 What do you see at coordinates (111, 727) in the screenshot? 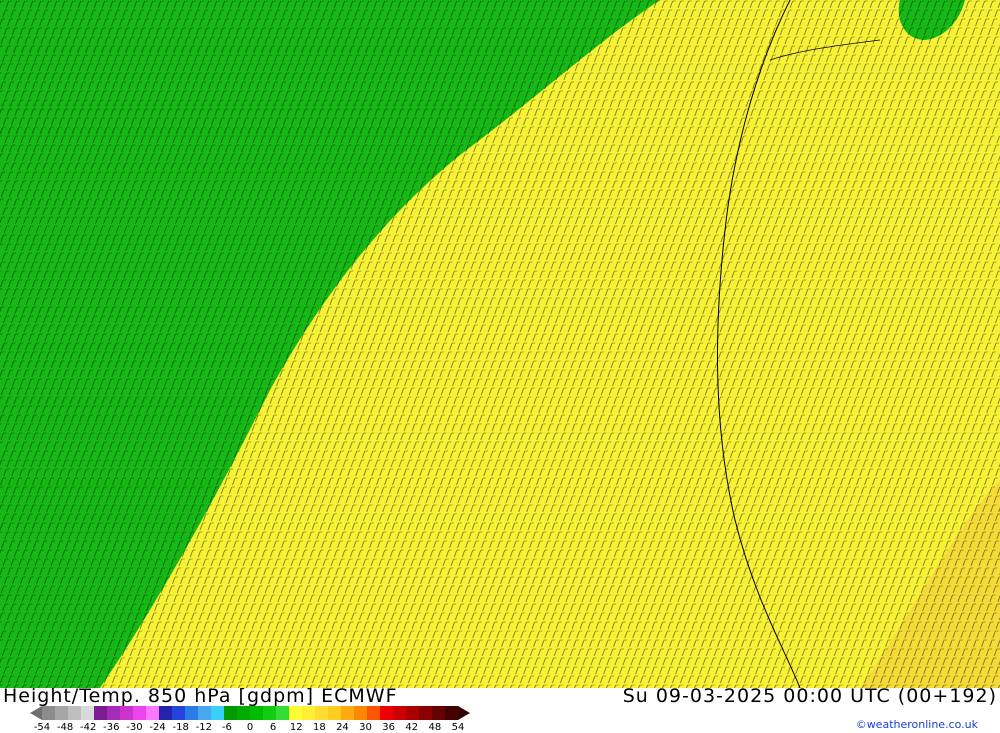
I see `legend-tick-label: -36` at bounding box center [111, 727].